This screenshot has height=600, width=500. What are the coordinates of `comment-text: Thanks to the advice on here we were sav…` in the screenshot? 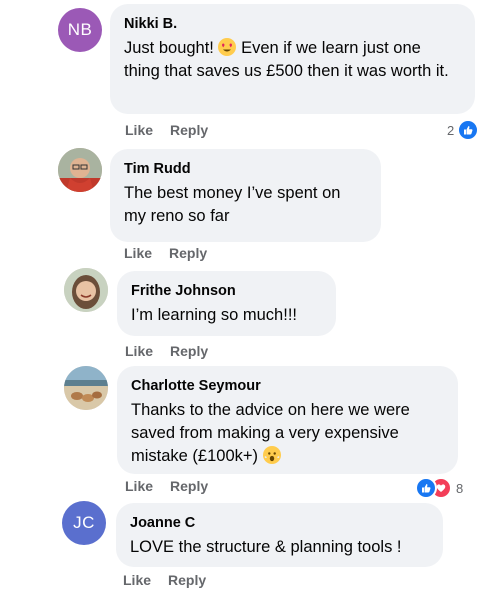 It's located at (270, 433).